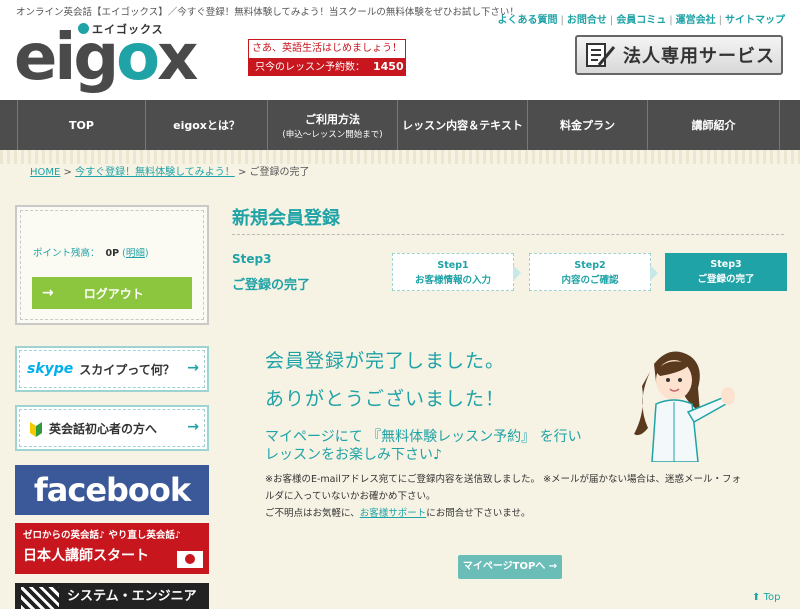 The width and height of the screenshot is (800, 609). What do you see at coordinates (252, 259) in the screenshot?
I see `current-step-number: Step3` at bounding box center [252, 259].